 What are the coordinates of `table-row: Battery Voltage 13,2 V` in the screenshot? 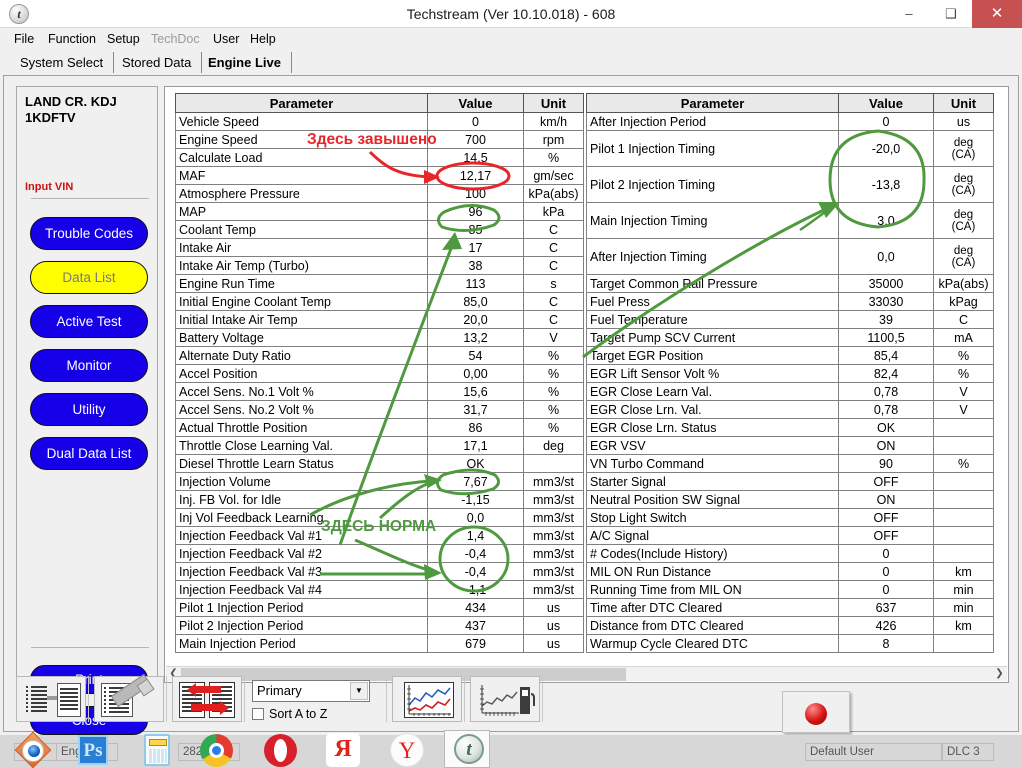 It's located at (379, 337).